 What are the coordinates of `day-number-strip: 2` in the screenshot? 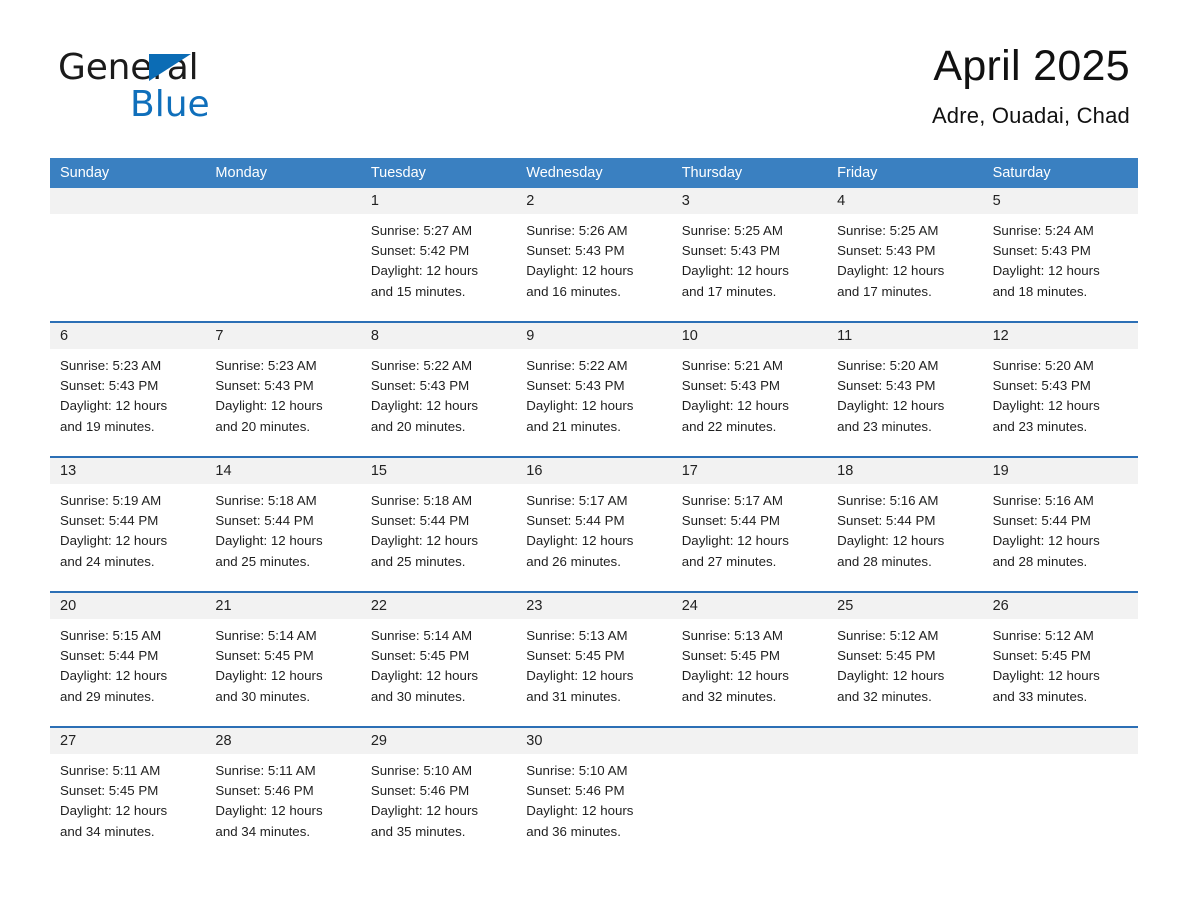 It's located at (594, 201).